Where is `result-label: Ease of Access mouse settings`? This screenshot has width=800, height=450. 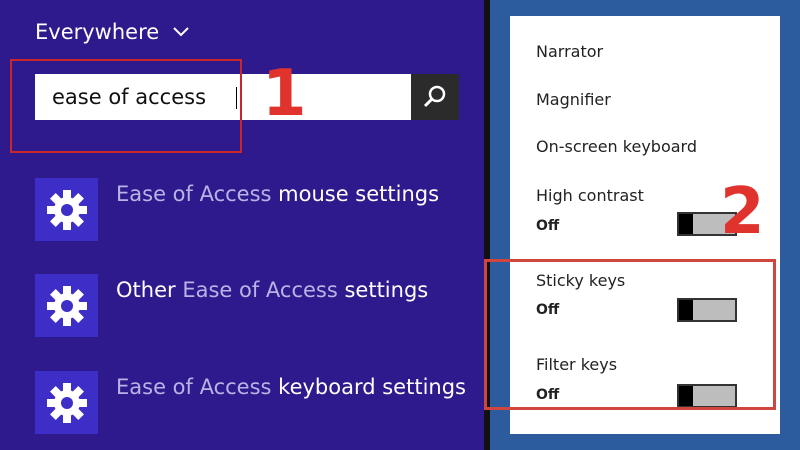 result-label: Ease of Access mouse settings is located at coordinates (278, 194).